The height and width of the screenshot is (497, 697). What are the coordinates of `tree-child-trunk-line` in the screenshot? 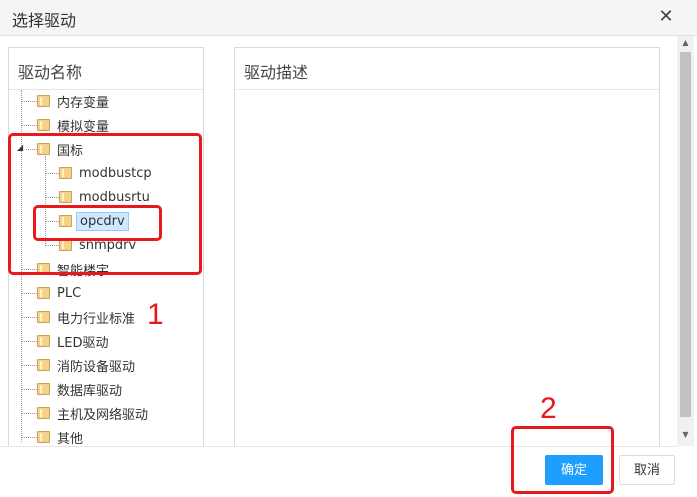 It's located at (45, 201).